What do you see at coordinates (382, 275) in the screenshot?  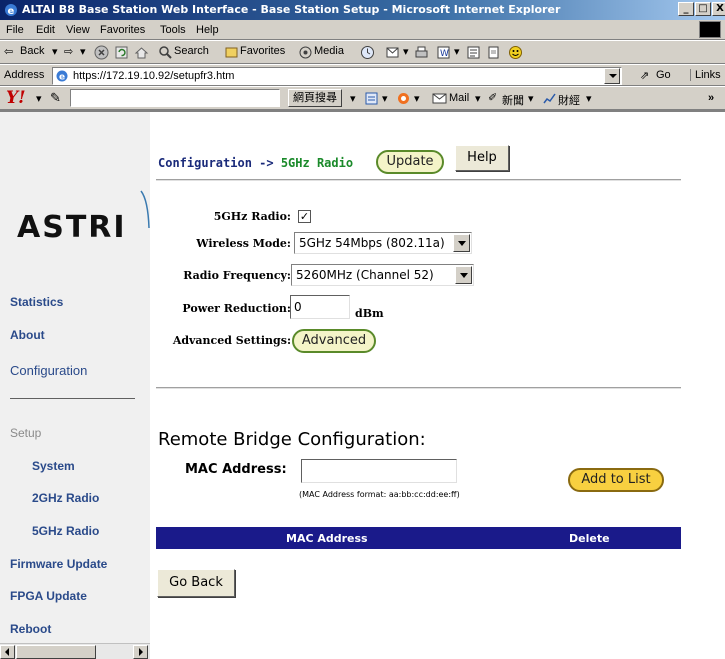 I see `radio-frequency-select: 5260MHz (Channel 52)` at bounding box center [382, 275].